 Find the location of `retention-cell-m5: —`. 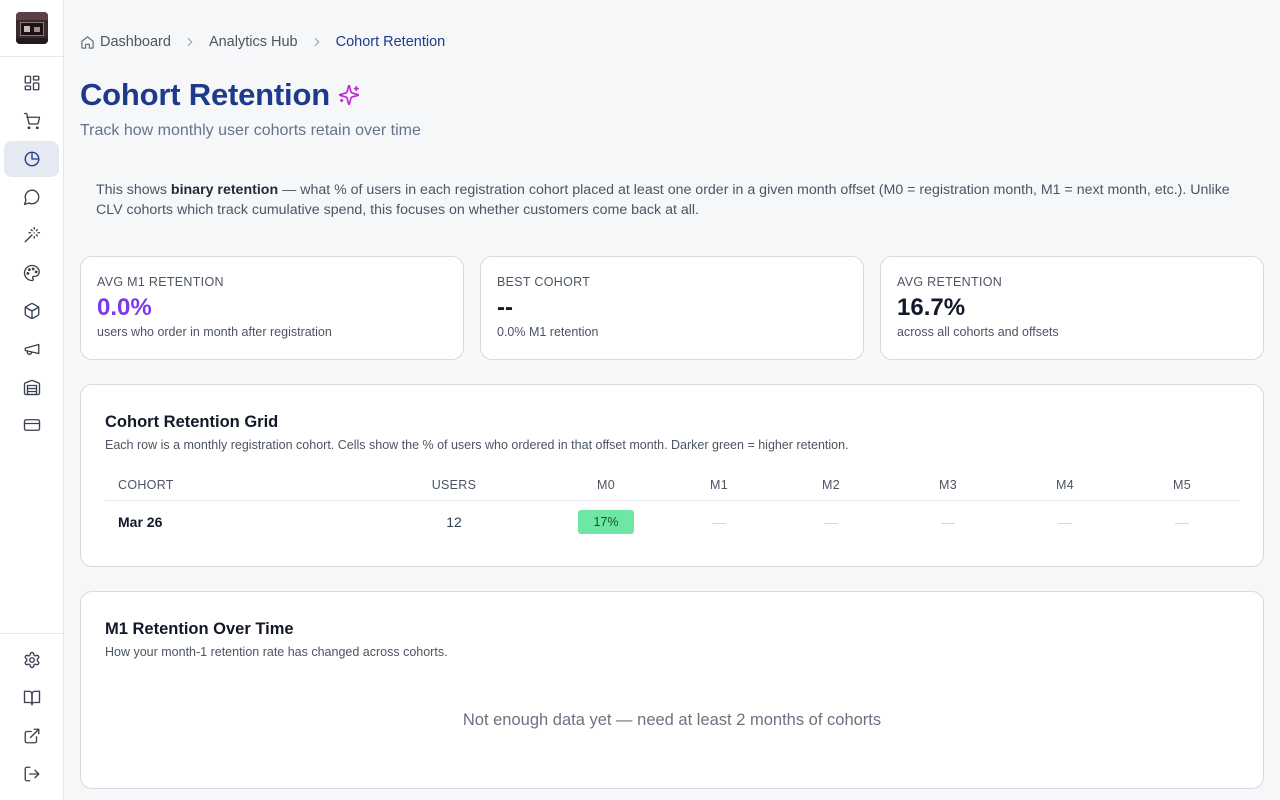

retention-cell-m5: — is located at coordinates (1182, 522).